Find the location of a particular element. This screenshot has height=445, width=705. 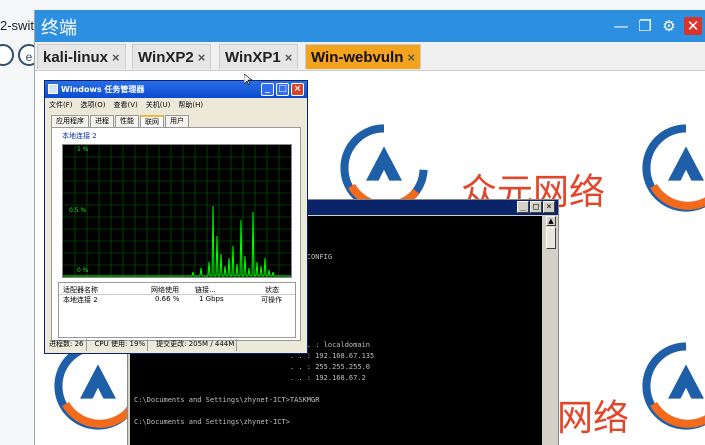

menu-shutdown: 关机(U) is located at coordinates (158, 105).